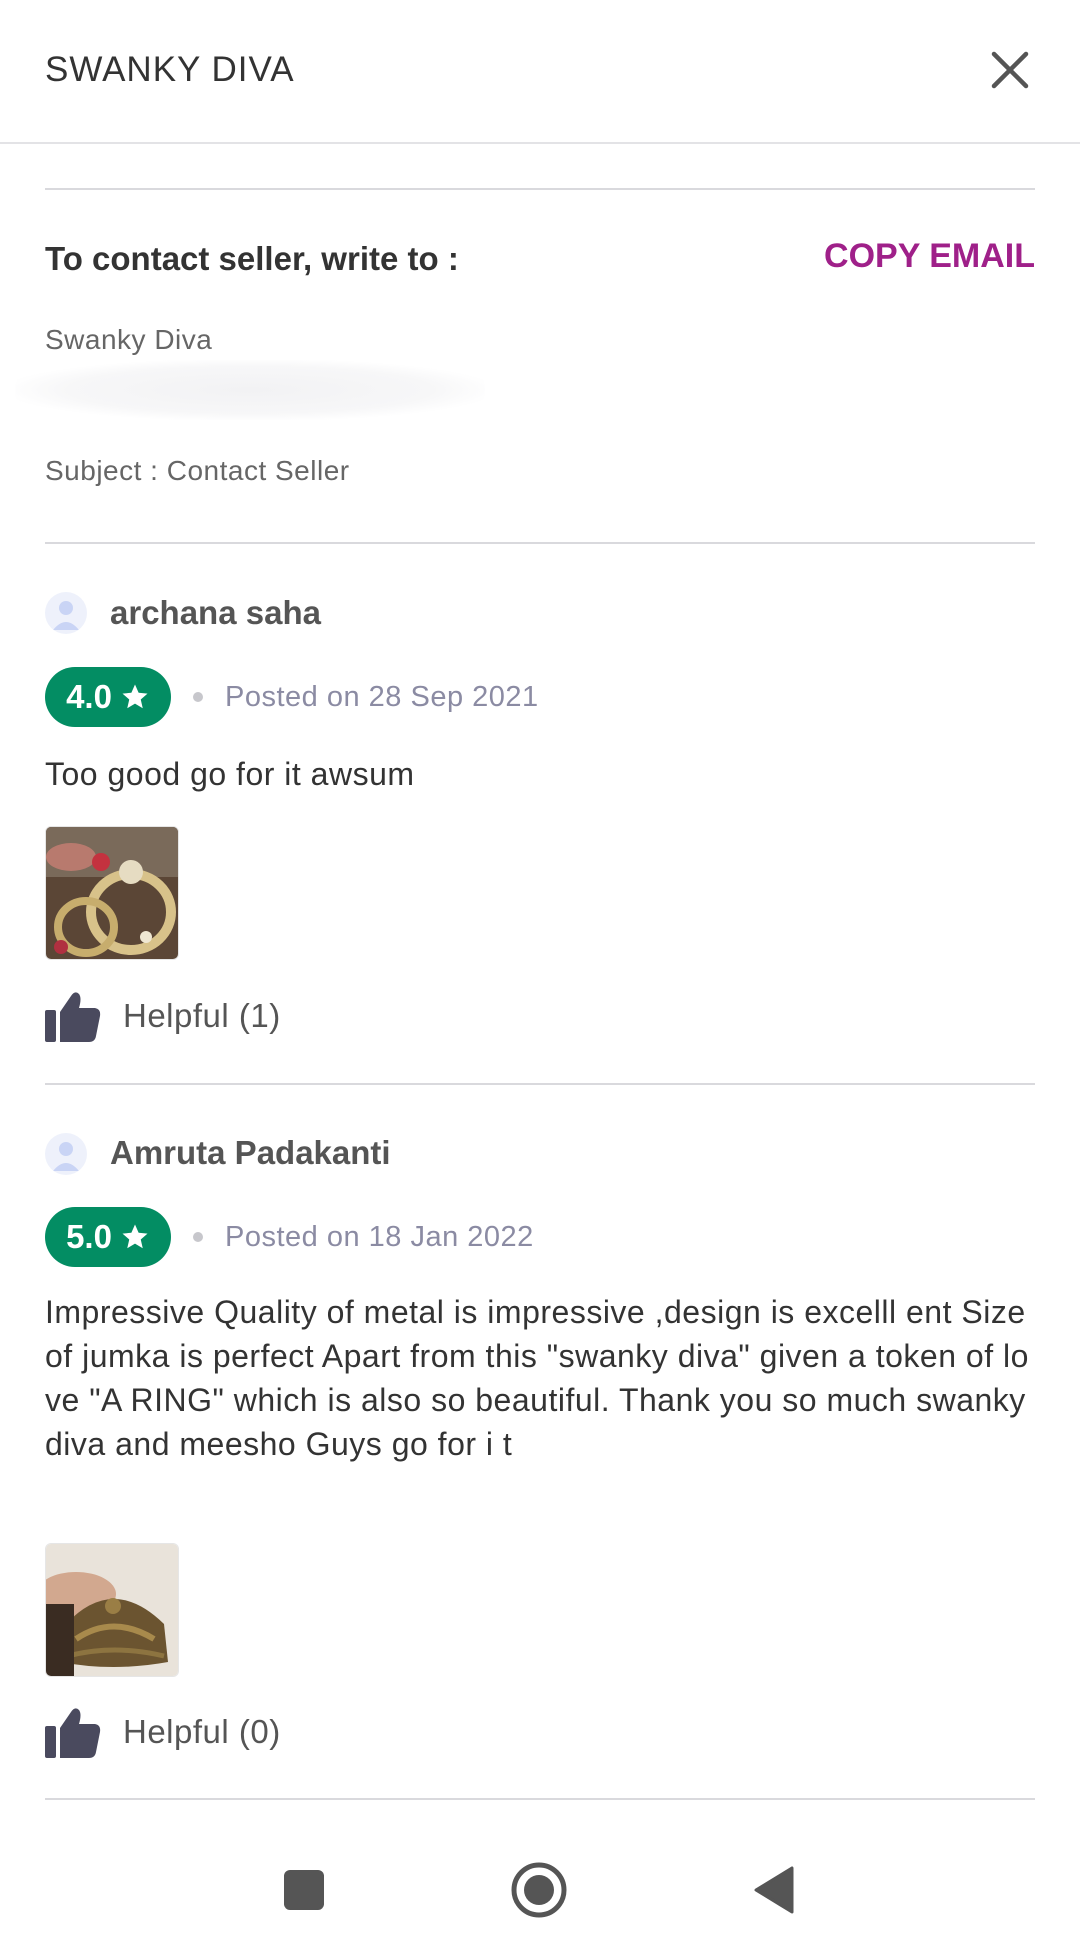  Describe the element at coordinates (170, 69) in the screenshot. I see `page-title: SWANKY DIVA` at that location.